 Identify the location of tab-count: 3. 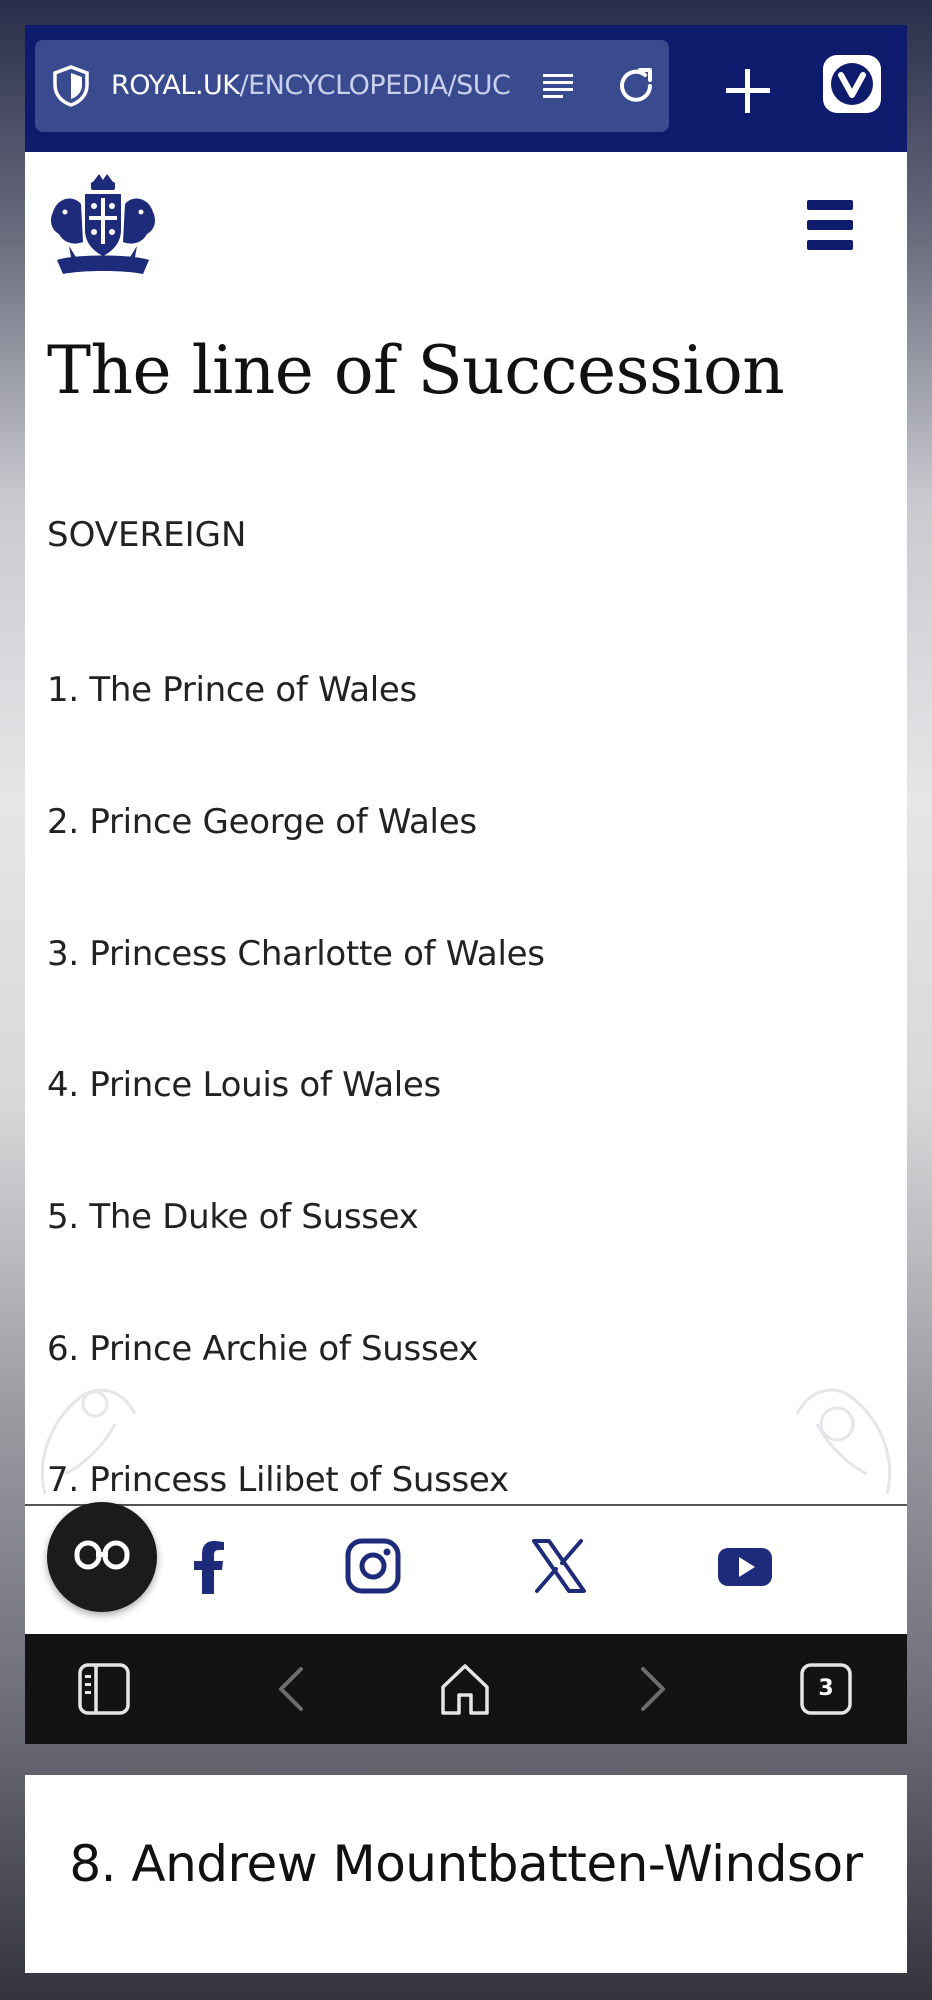
(826, 1688).